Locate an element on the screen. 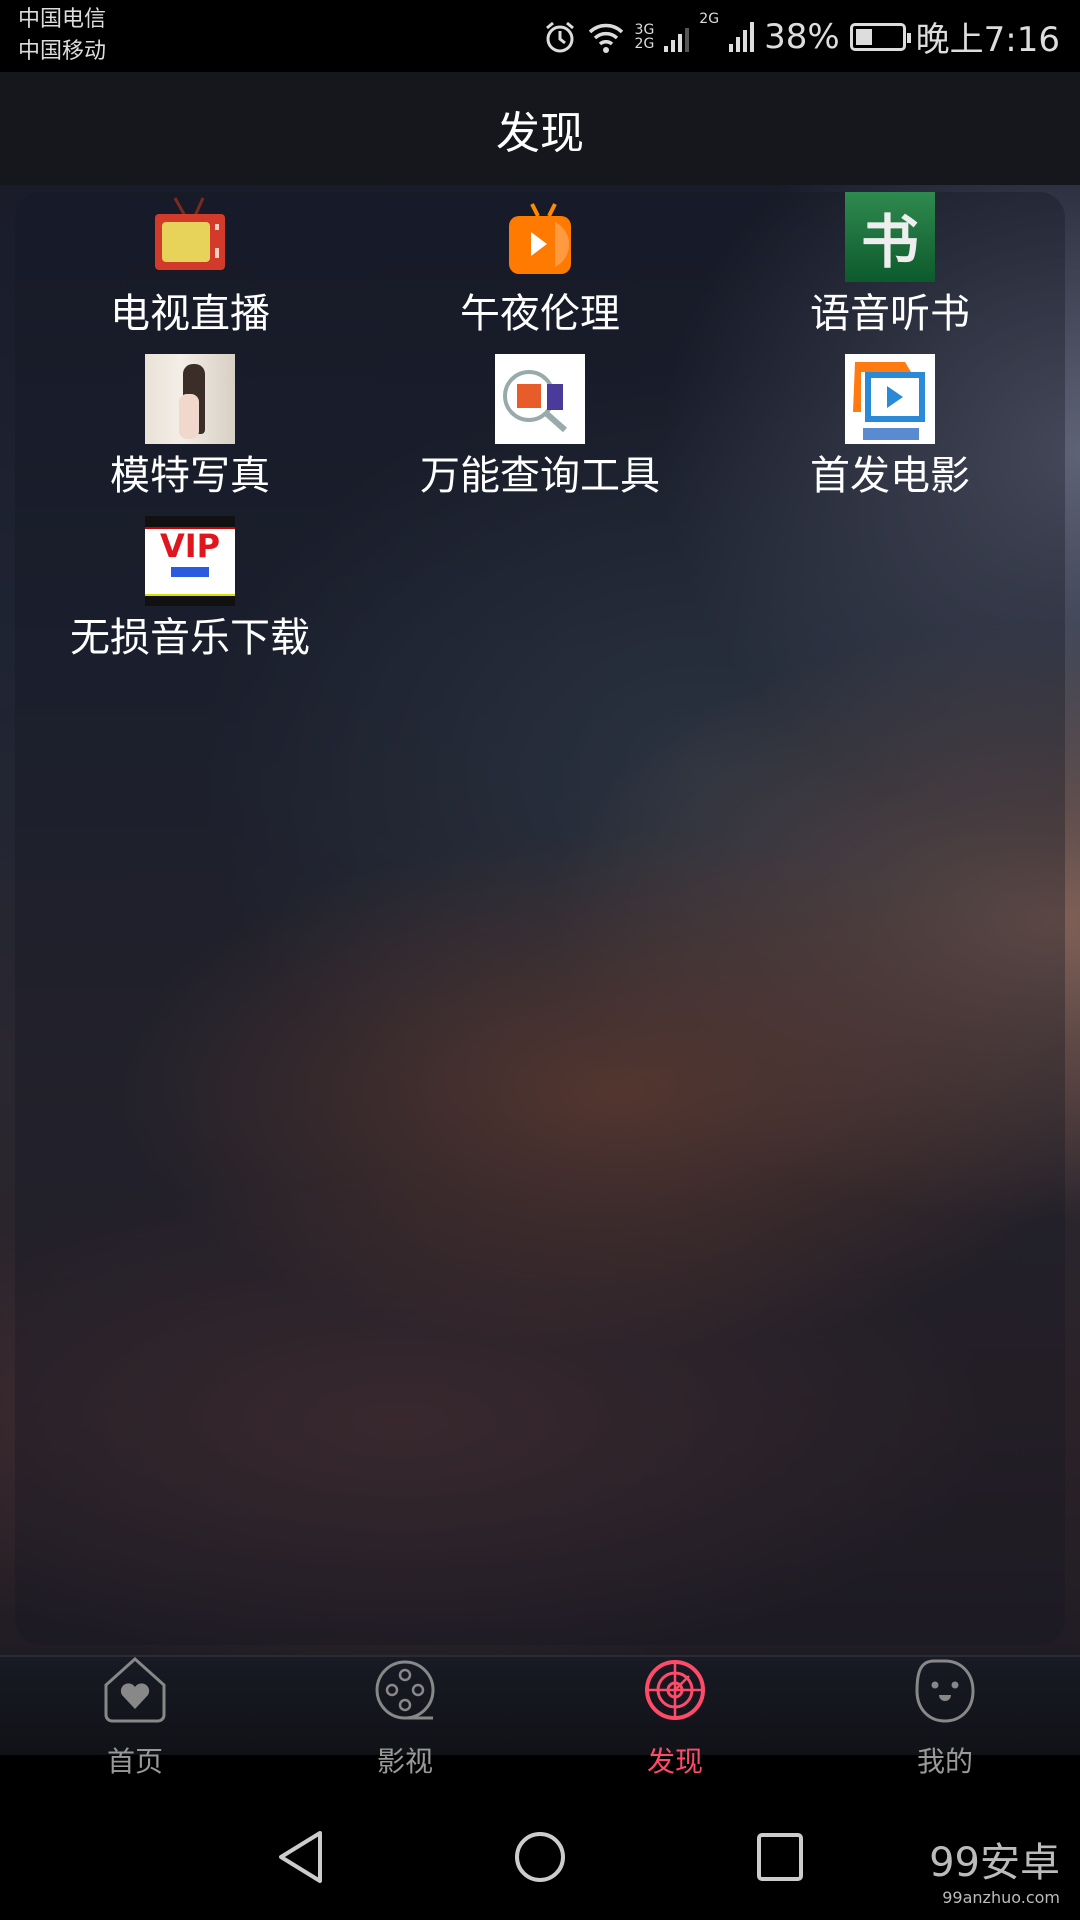  app-premiere-movies: 首发电影 is located at coordinates (890, 435).